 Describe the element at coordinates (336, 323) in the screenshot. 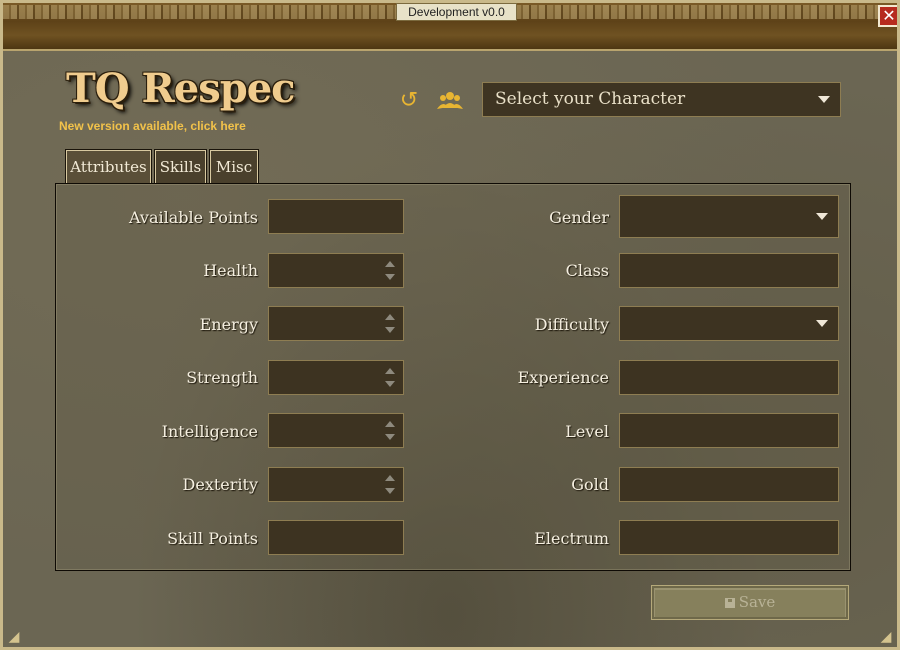

I see `energy-stepper` at that location.